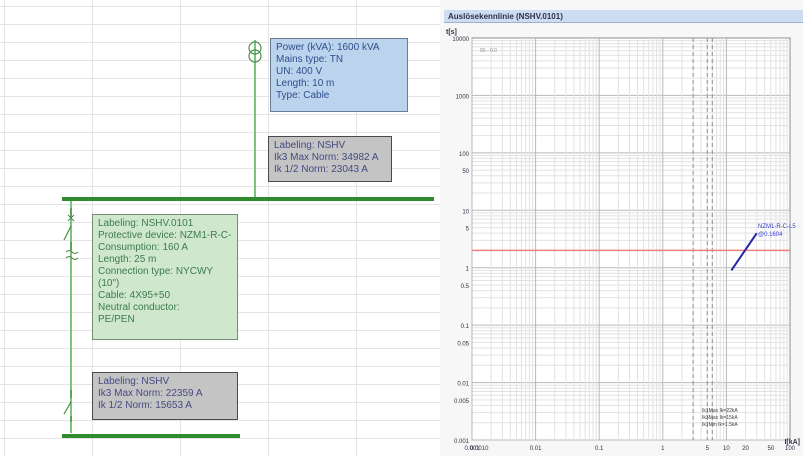 The image size is (803, 456). What do you see at coordinates (745, 449) in the screenshot?
I see `x-tick-label: 20` at bounding box center [745, 449].